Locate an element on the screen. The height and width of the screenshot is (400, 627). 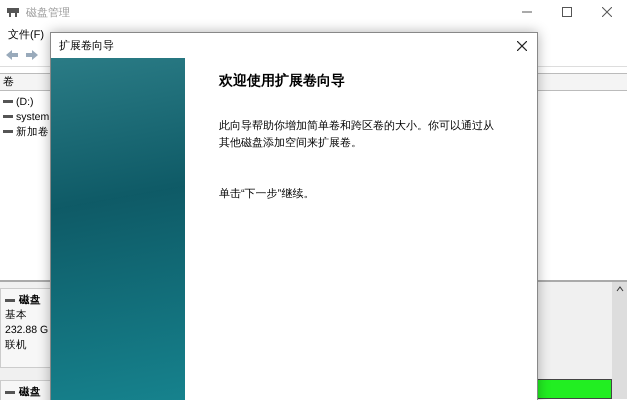
wizard-text: 单击“下一步”继续。 is located at coordinates (267, 194).